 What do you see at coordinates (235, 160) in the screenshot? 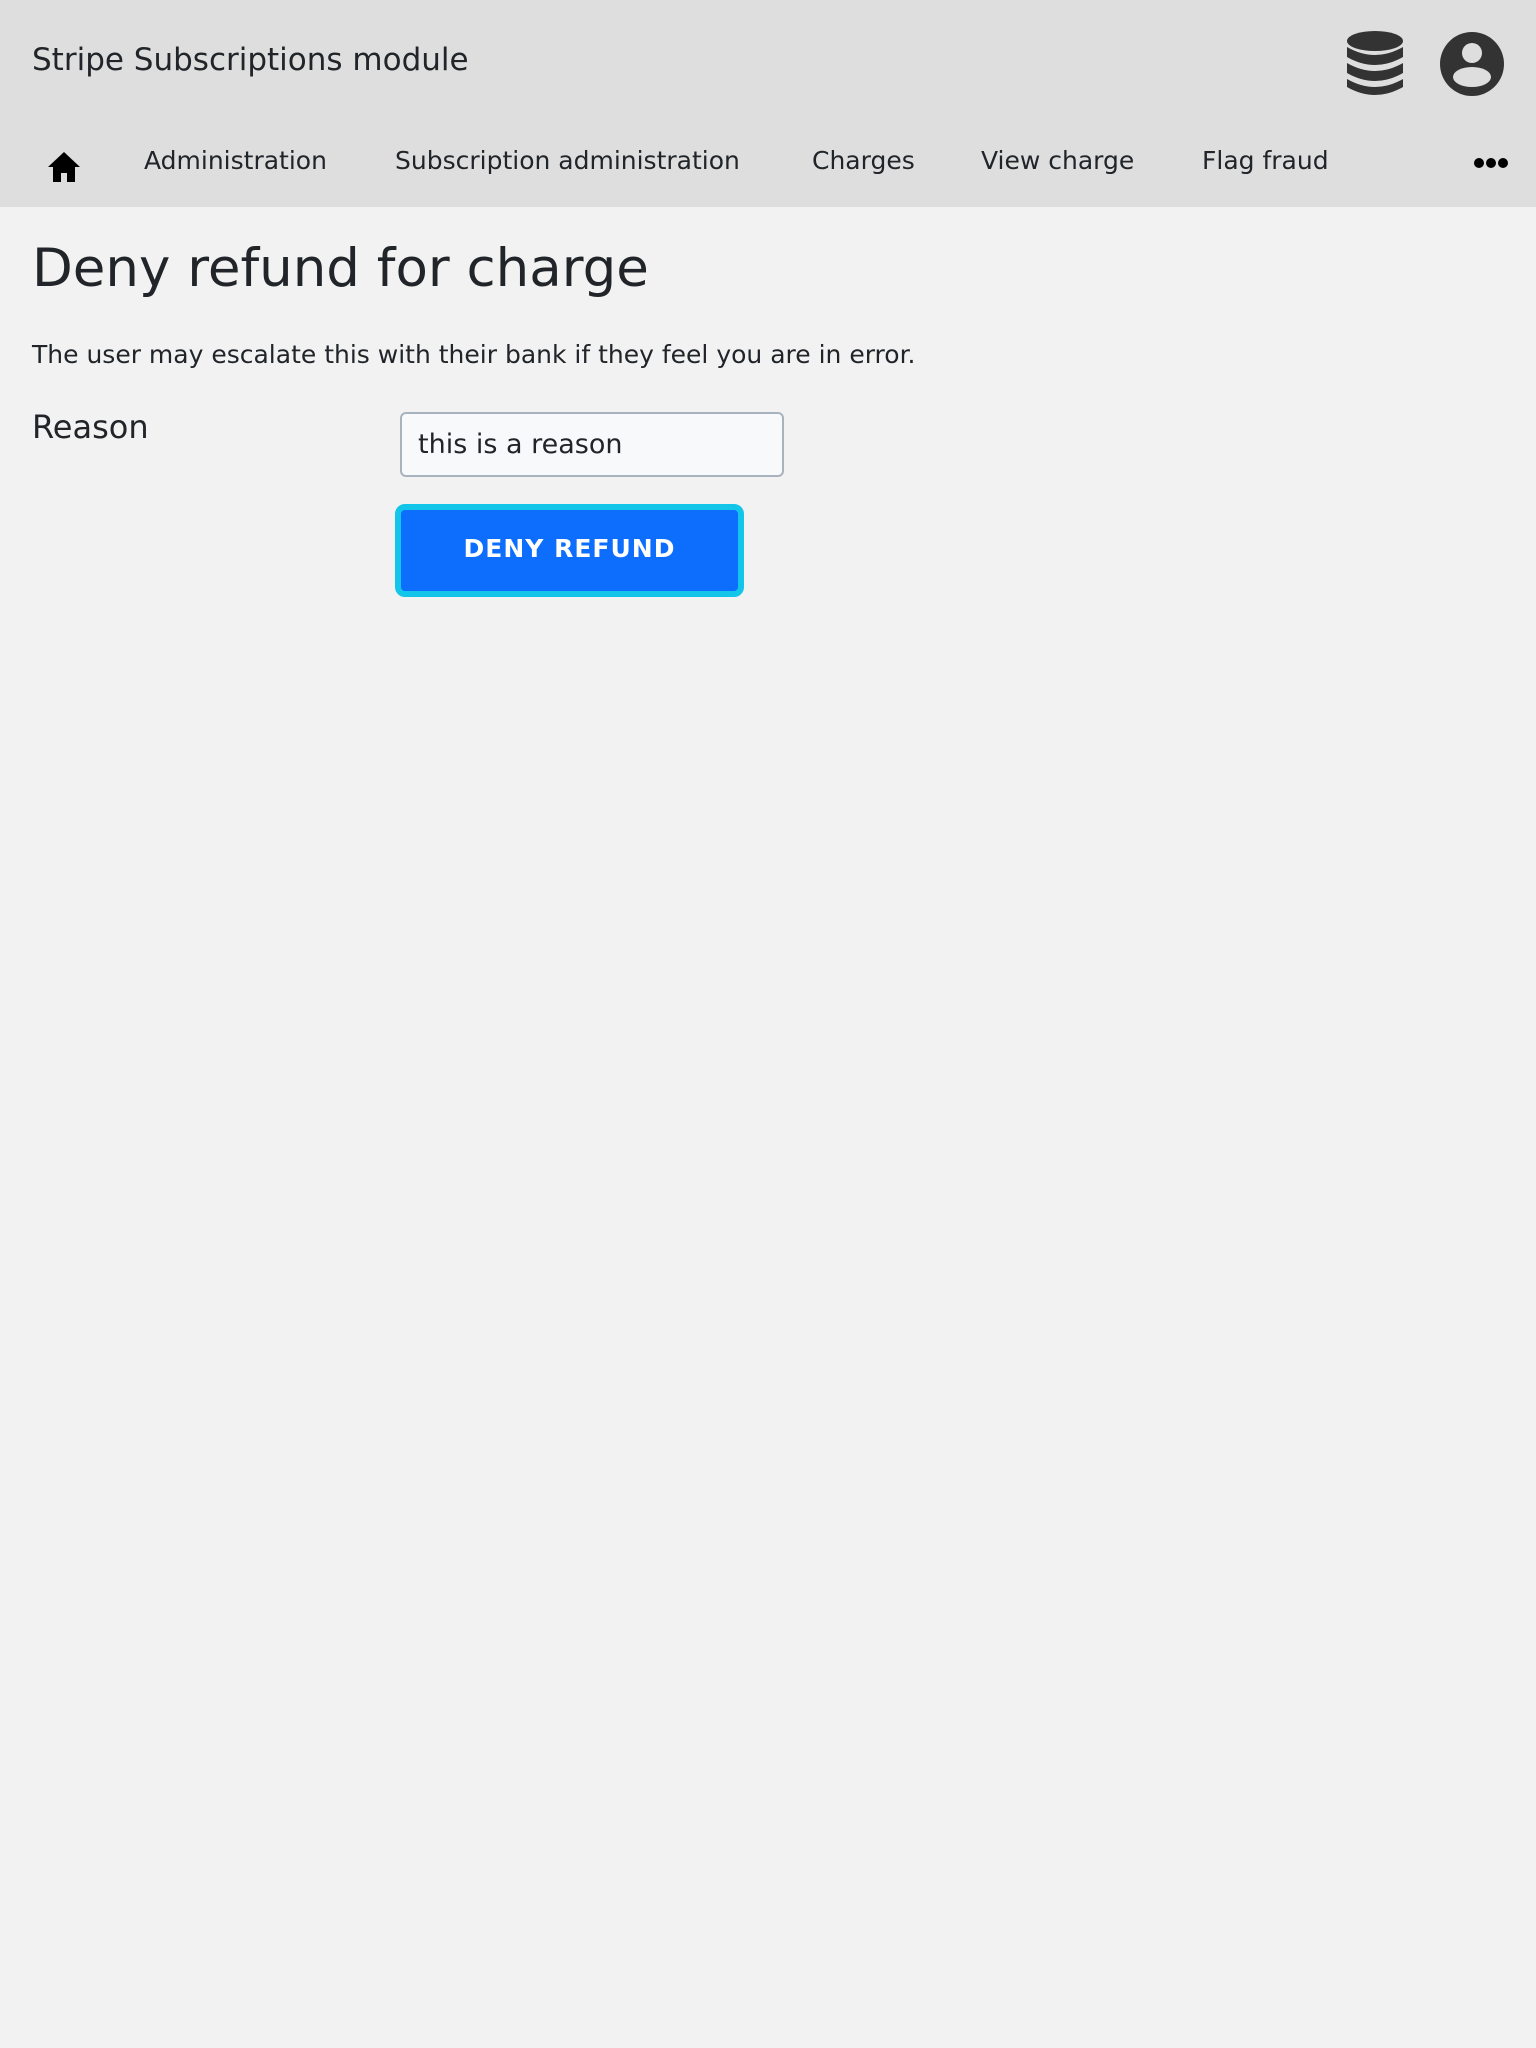
I see `nav-administration: Administration` at bounding box center [235, 160].